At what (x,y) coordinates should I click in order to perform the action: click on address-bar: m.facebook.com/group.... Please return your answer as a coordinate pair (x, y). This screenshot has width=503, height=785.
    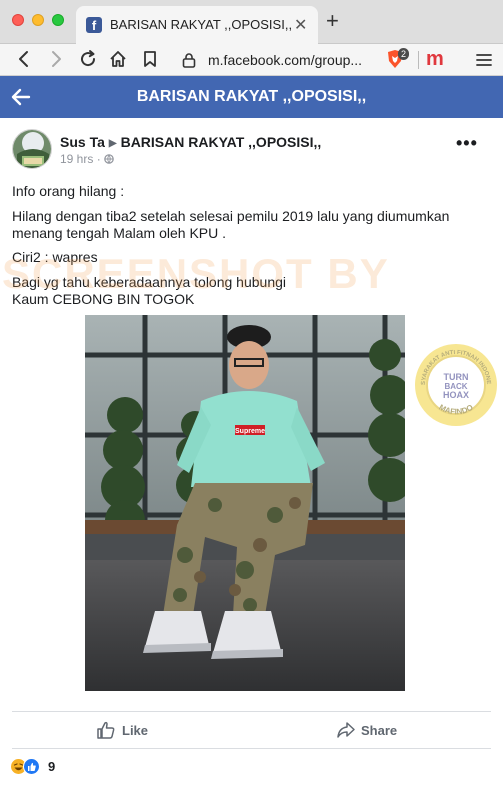
    Looking at the image, I should click on (276, 60).